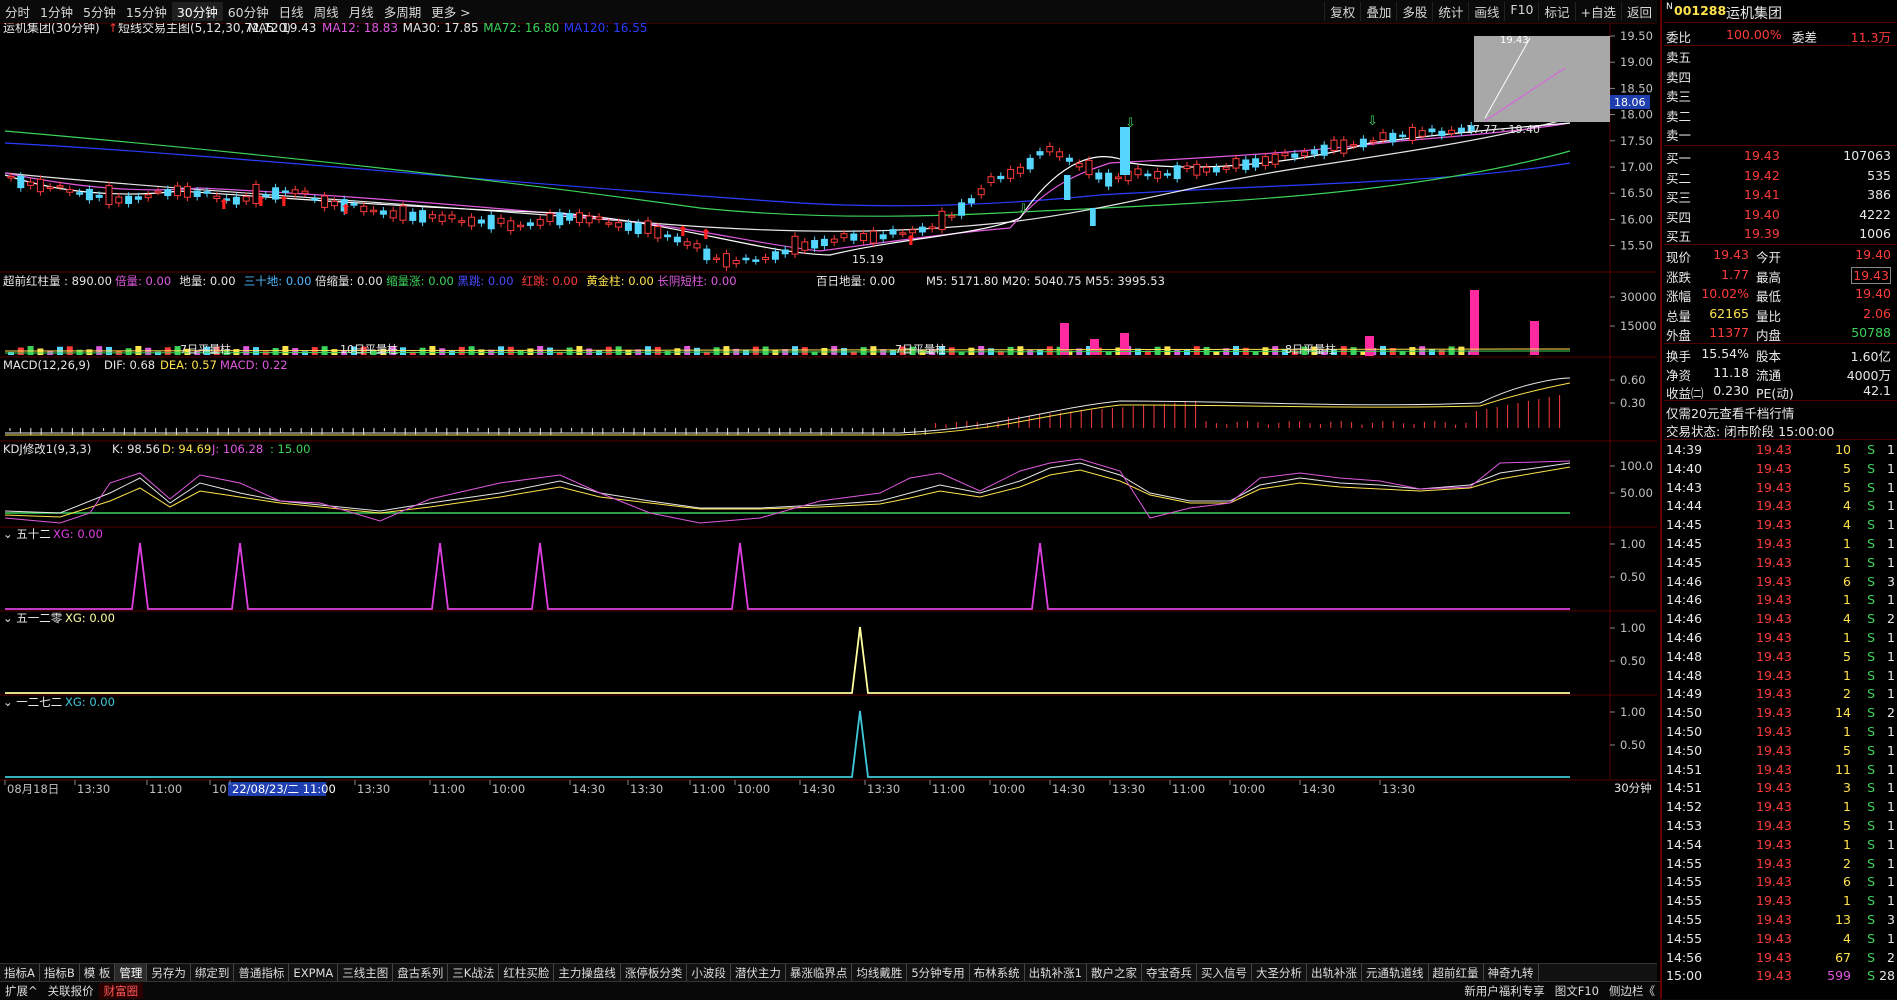  What do you see at coordinates (606, 29) in the screenshot?
I see `ma-legend-item: MA120: 16.55` at bounding box center [606, 29].